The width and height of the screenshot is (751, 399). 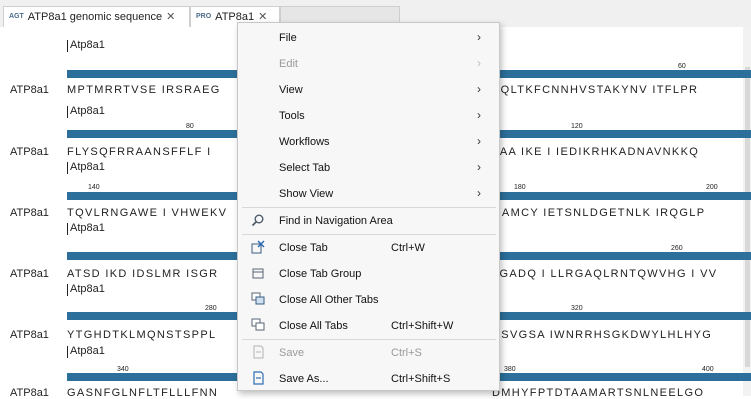 I want to click on menu-item-save-as: Save As... Ctrl+Shift+S, so click(x=368, y=379).